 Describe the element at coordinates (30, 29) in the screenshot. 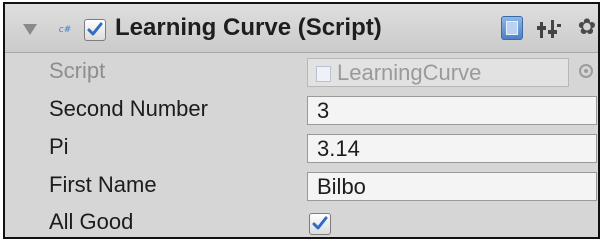

I see `foldout-triangle-icon` at that location.